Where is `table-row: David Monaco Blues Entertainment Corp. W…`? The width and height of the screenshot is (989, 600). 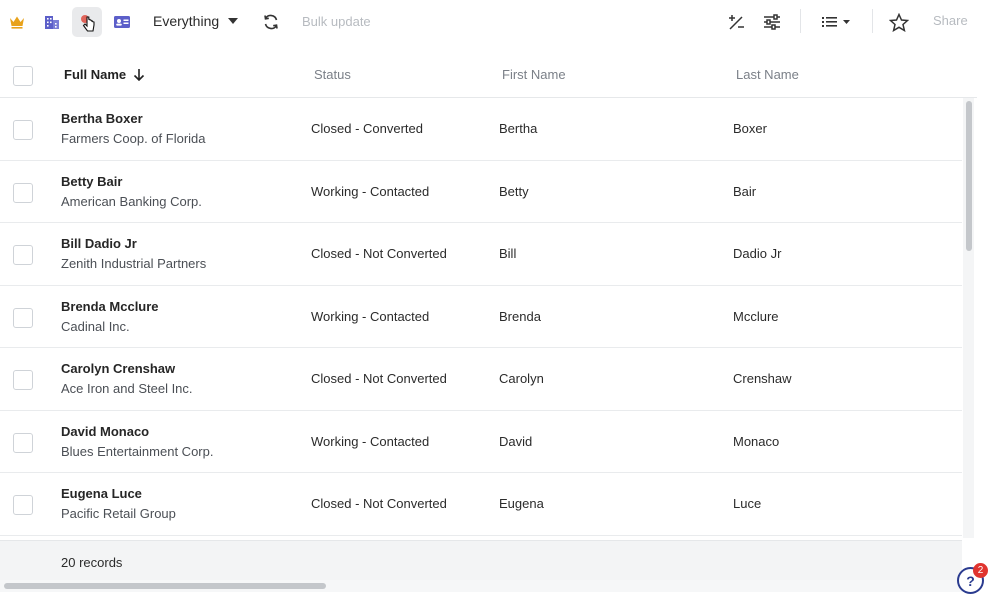 table-row: David Monaco Blues Entertainment Corp. W… is located at coordinates (481, 442).